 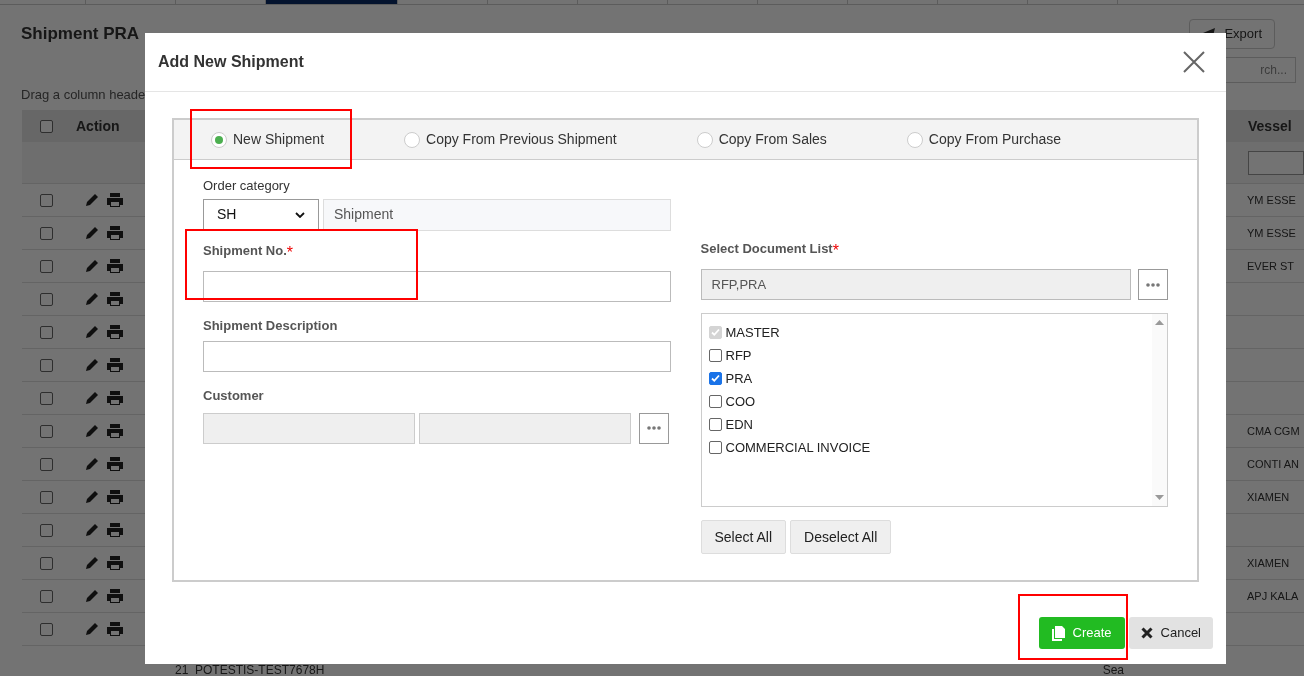 I want to click on category-description-field: Shipment, so click(x=497, y=214).